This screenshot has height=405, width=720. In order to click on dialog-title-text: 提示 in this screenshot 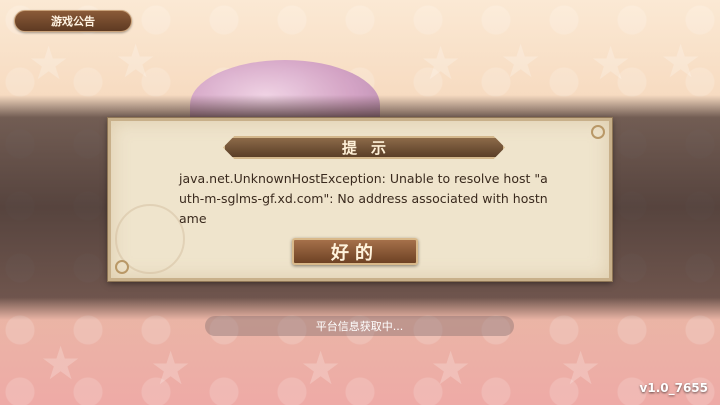, I will do `click(370, 148)`.